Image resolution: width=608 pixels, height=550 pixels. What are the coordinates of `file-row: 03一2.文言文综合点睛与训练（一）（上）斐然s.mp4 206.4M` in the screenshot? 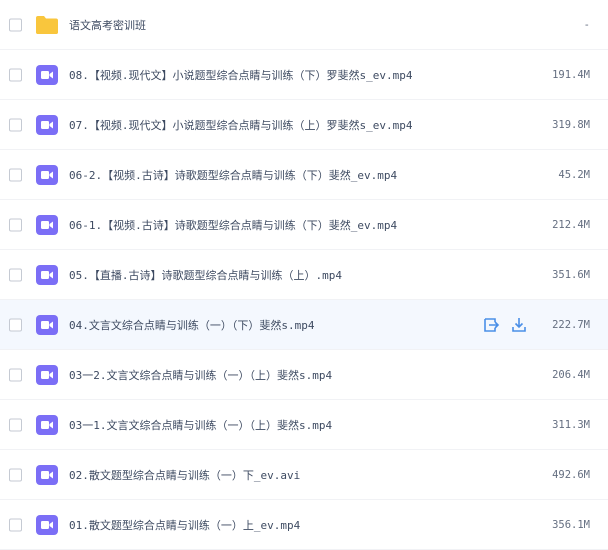 It's located at (304, 375).